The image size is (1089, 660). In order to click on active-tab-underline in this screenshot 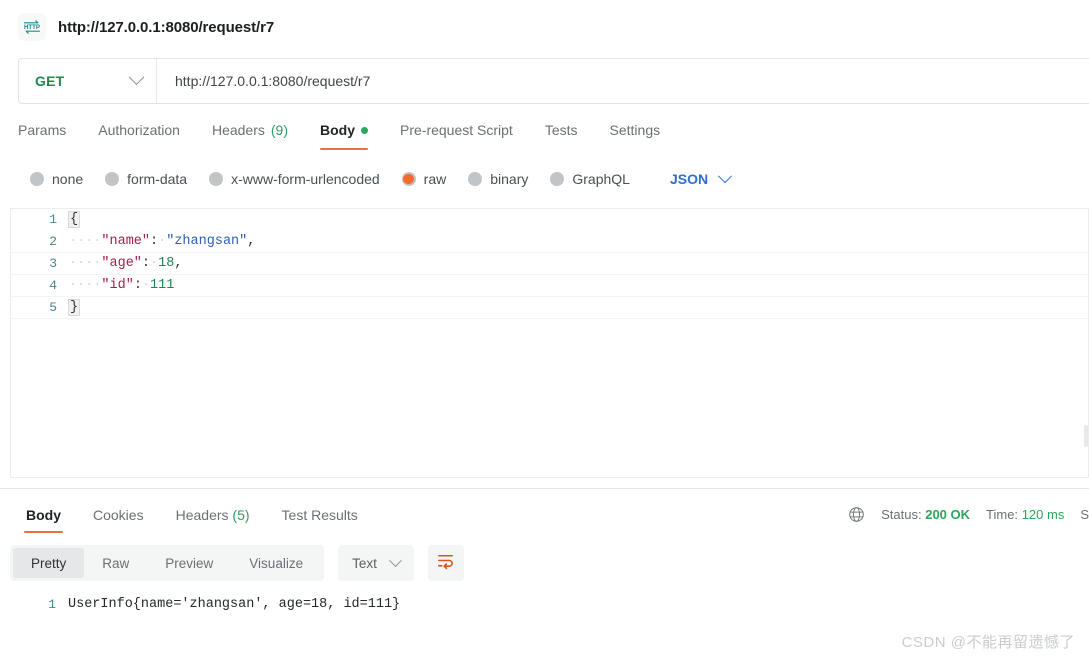, I will do `click(344, 148)`.